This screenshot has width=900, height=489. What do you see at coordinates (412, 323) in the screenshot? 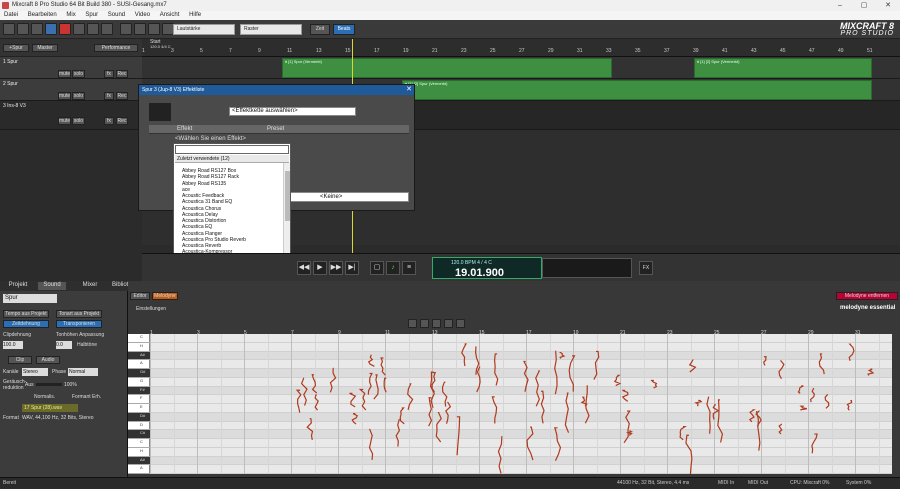
I see `main-tool-icon` at bounding box center [412, 323].